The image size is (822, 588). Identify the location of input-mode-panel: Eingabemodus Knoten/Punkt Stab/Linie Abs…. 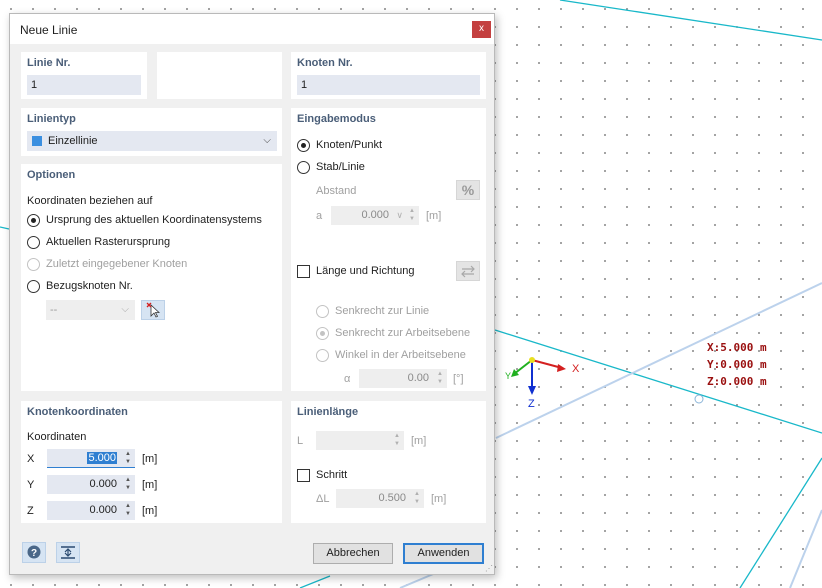
(388, 249).